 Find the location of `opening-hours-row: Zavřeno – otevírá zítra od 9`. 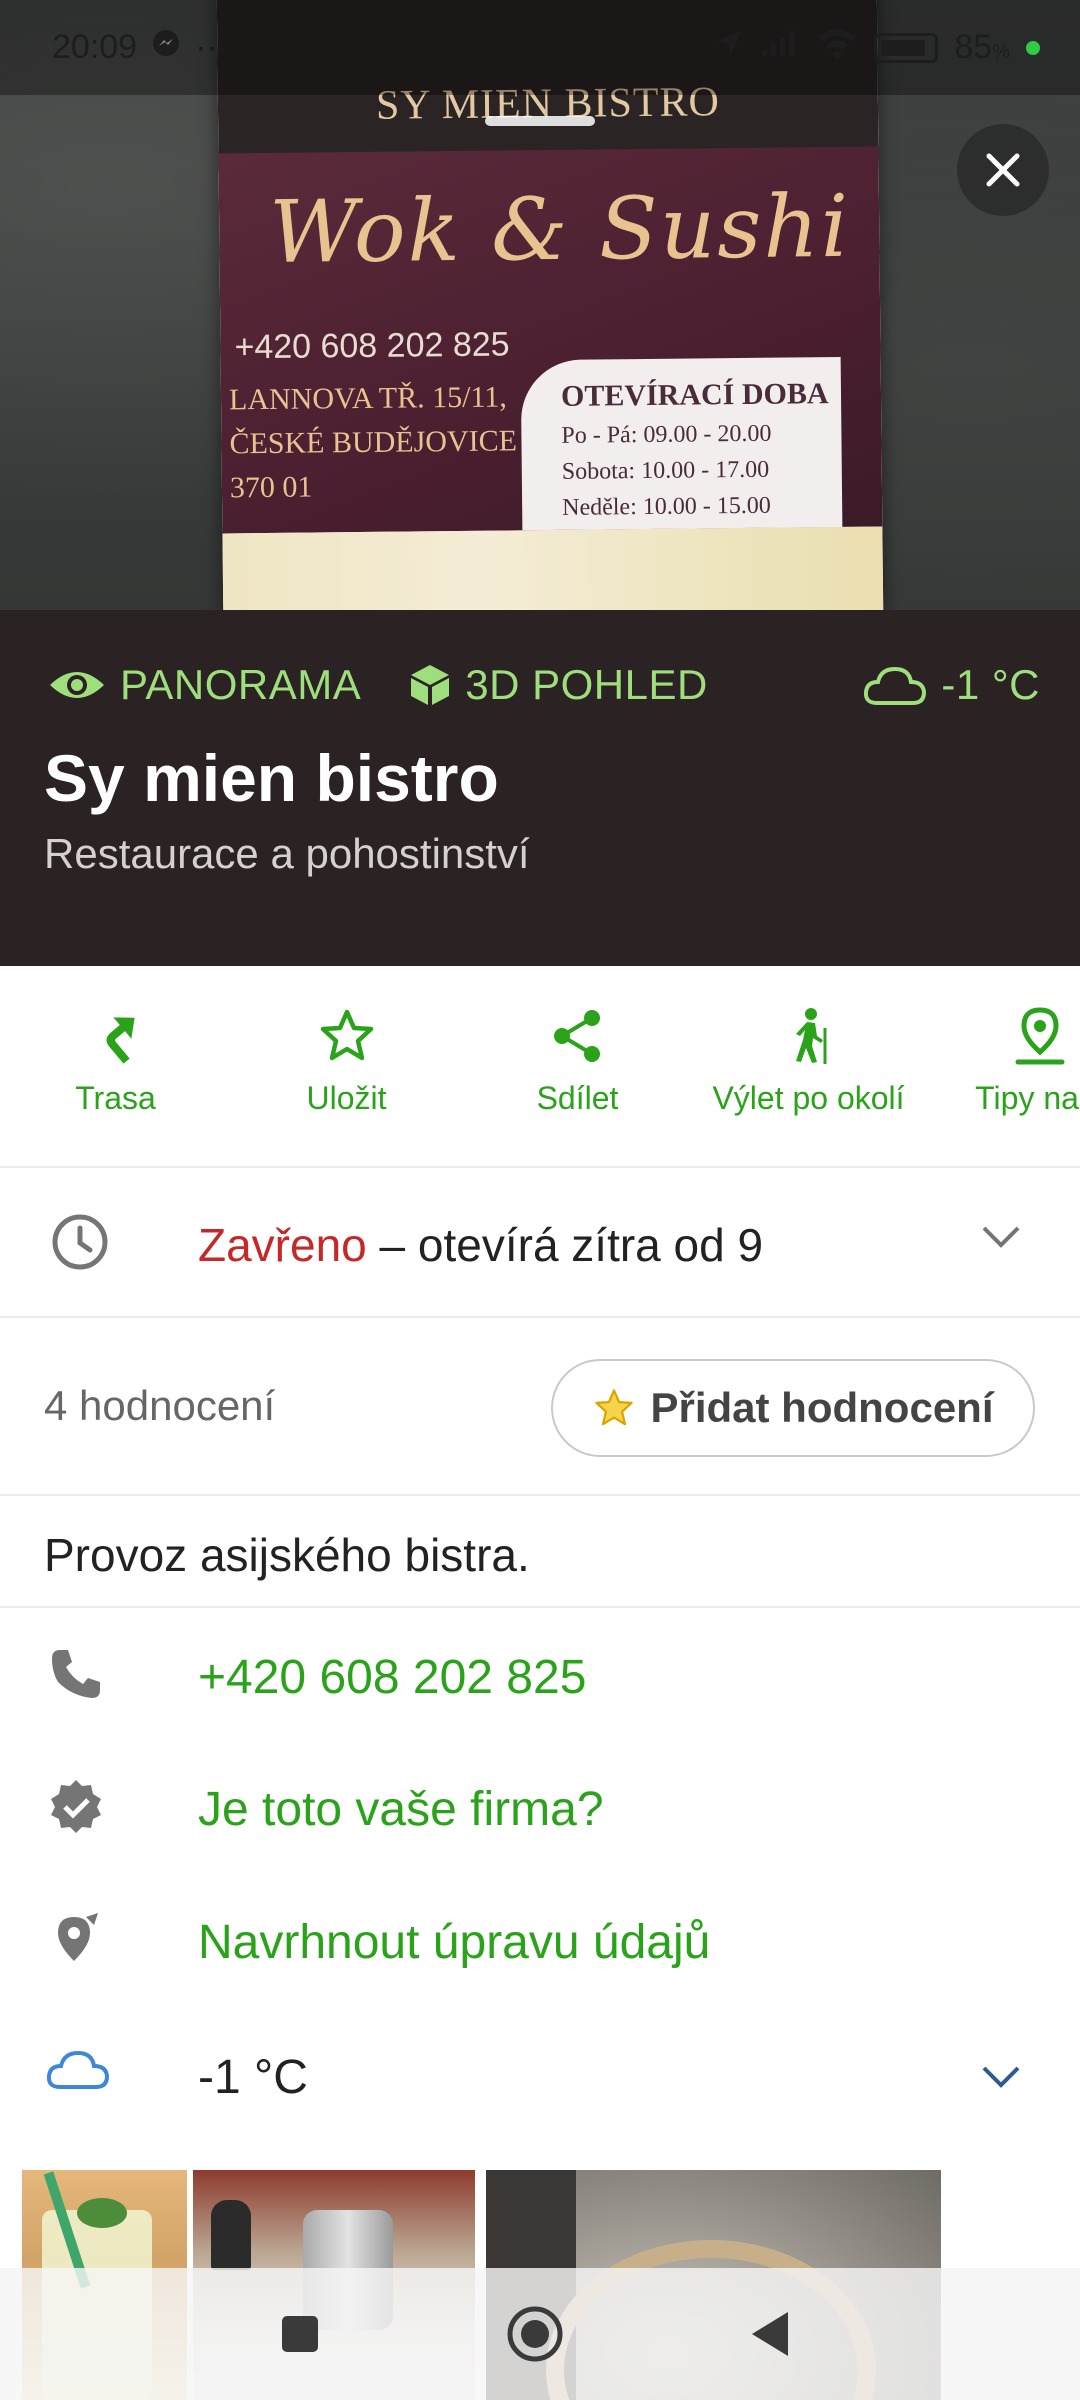

opening-hours-row: Zavřeno – otevírá zítra od 9 is located at coordinates (540, 1243).